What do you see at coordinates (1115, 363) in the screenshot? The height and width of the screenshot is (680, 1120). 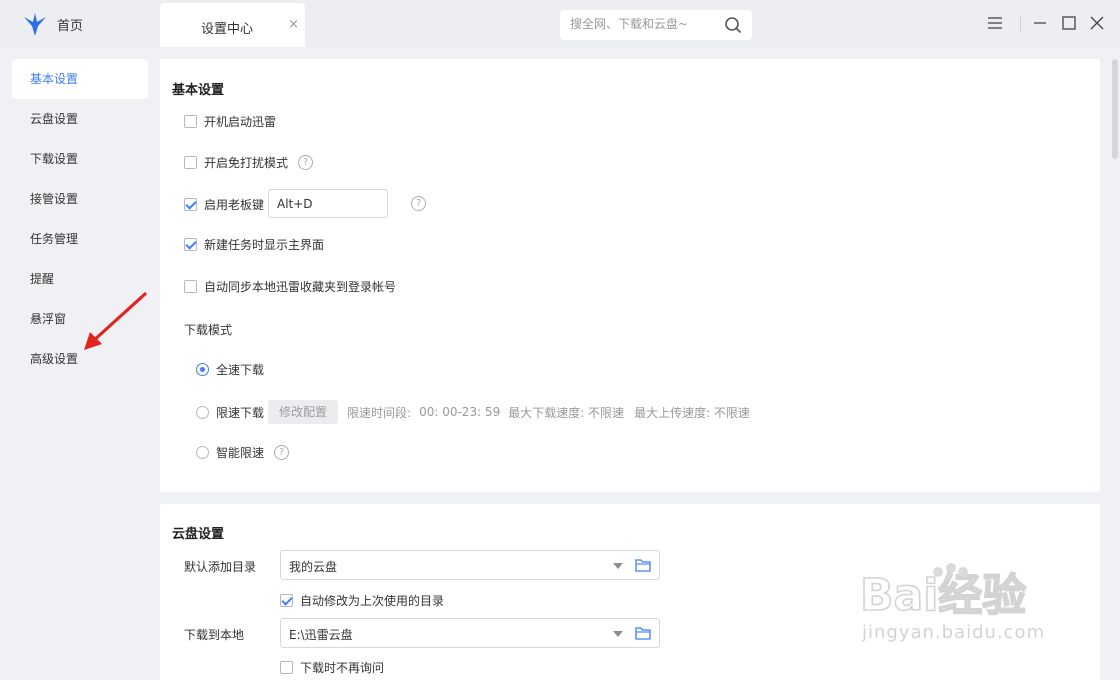 I see `scrollbar` at bounding box center [1115, 363].